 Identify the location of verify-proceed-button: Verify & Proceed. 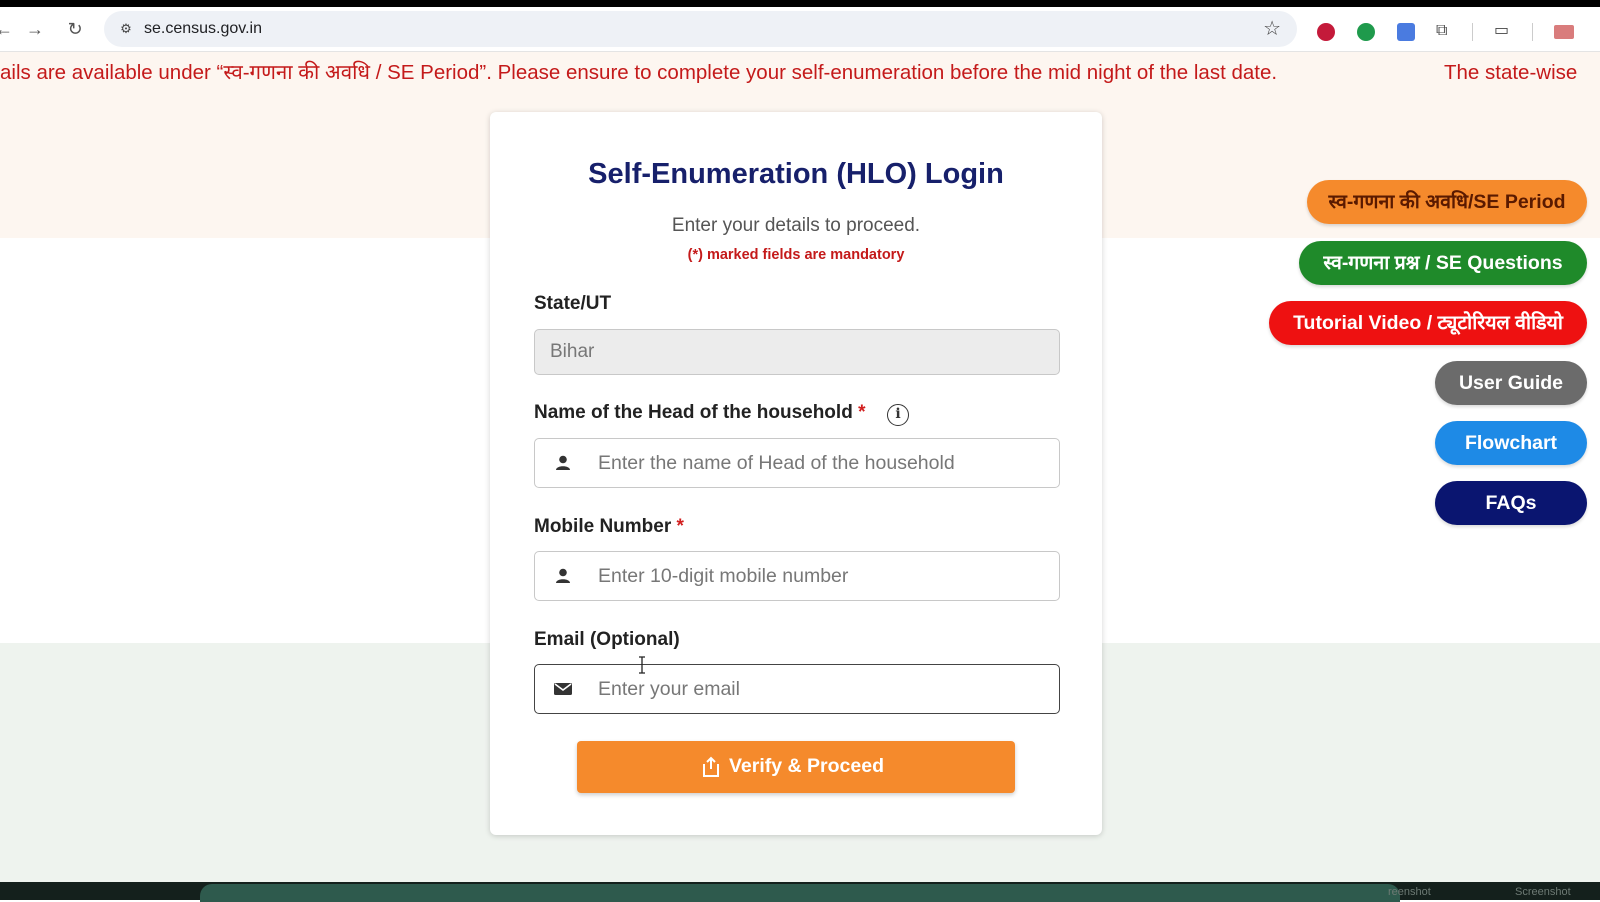
(796, 767).